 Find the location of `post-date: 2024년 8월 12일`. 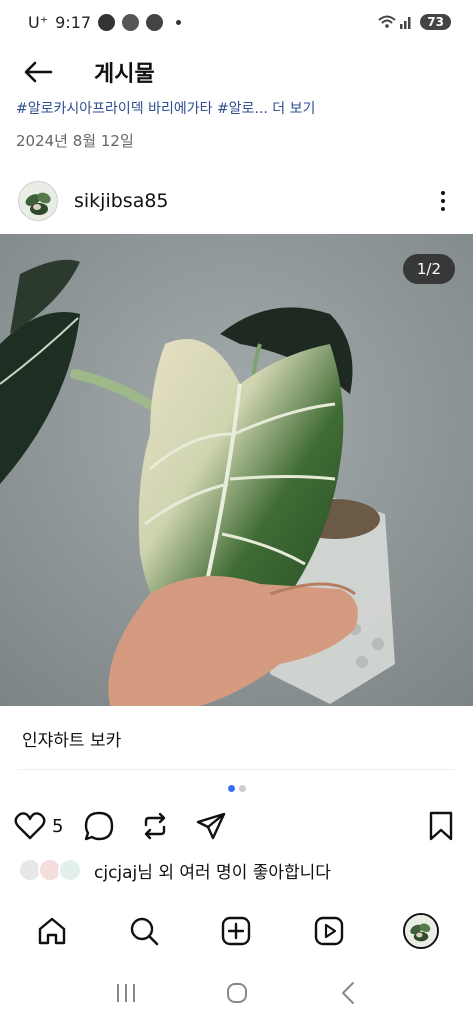

post-date: 2024년 8월 12일 is located at coordinates (75, 141).